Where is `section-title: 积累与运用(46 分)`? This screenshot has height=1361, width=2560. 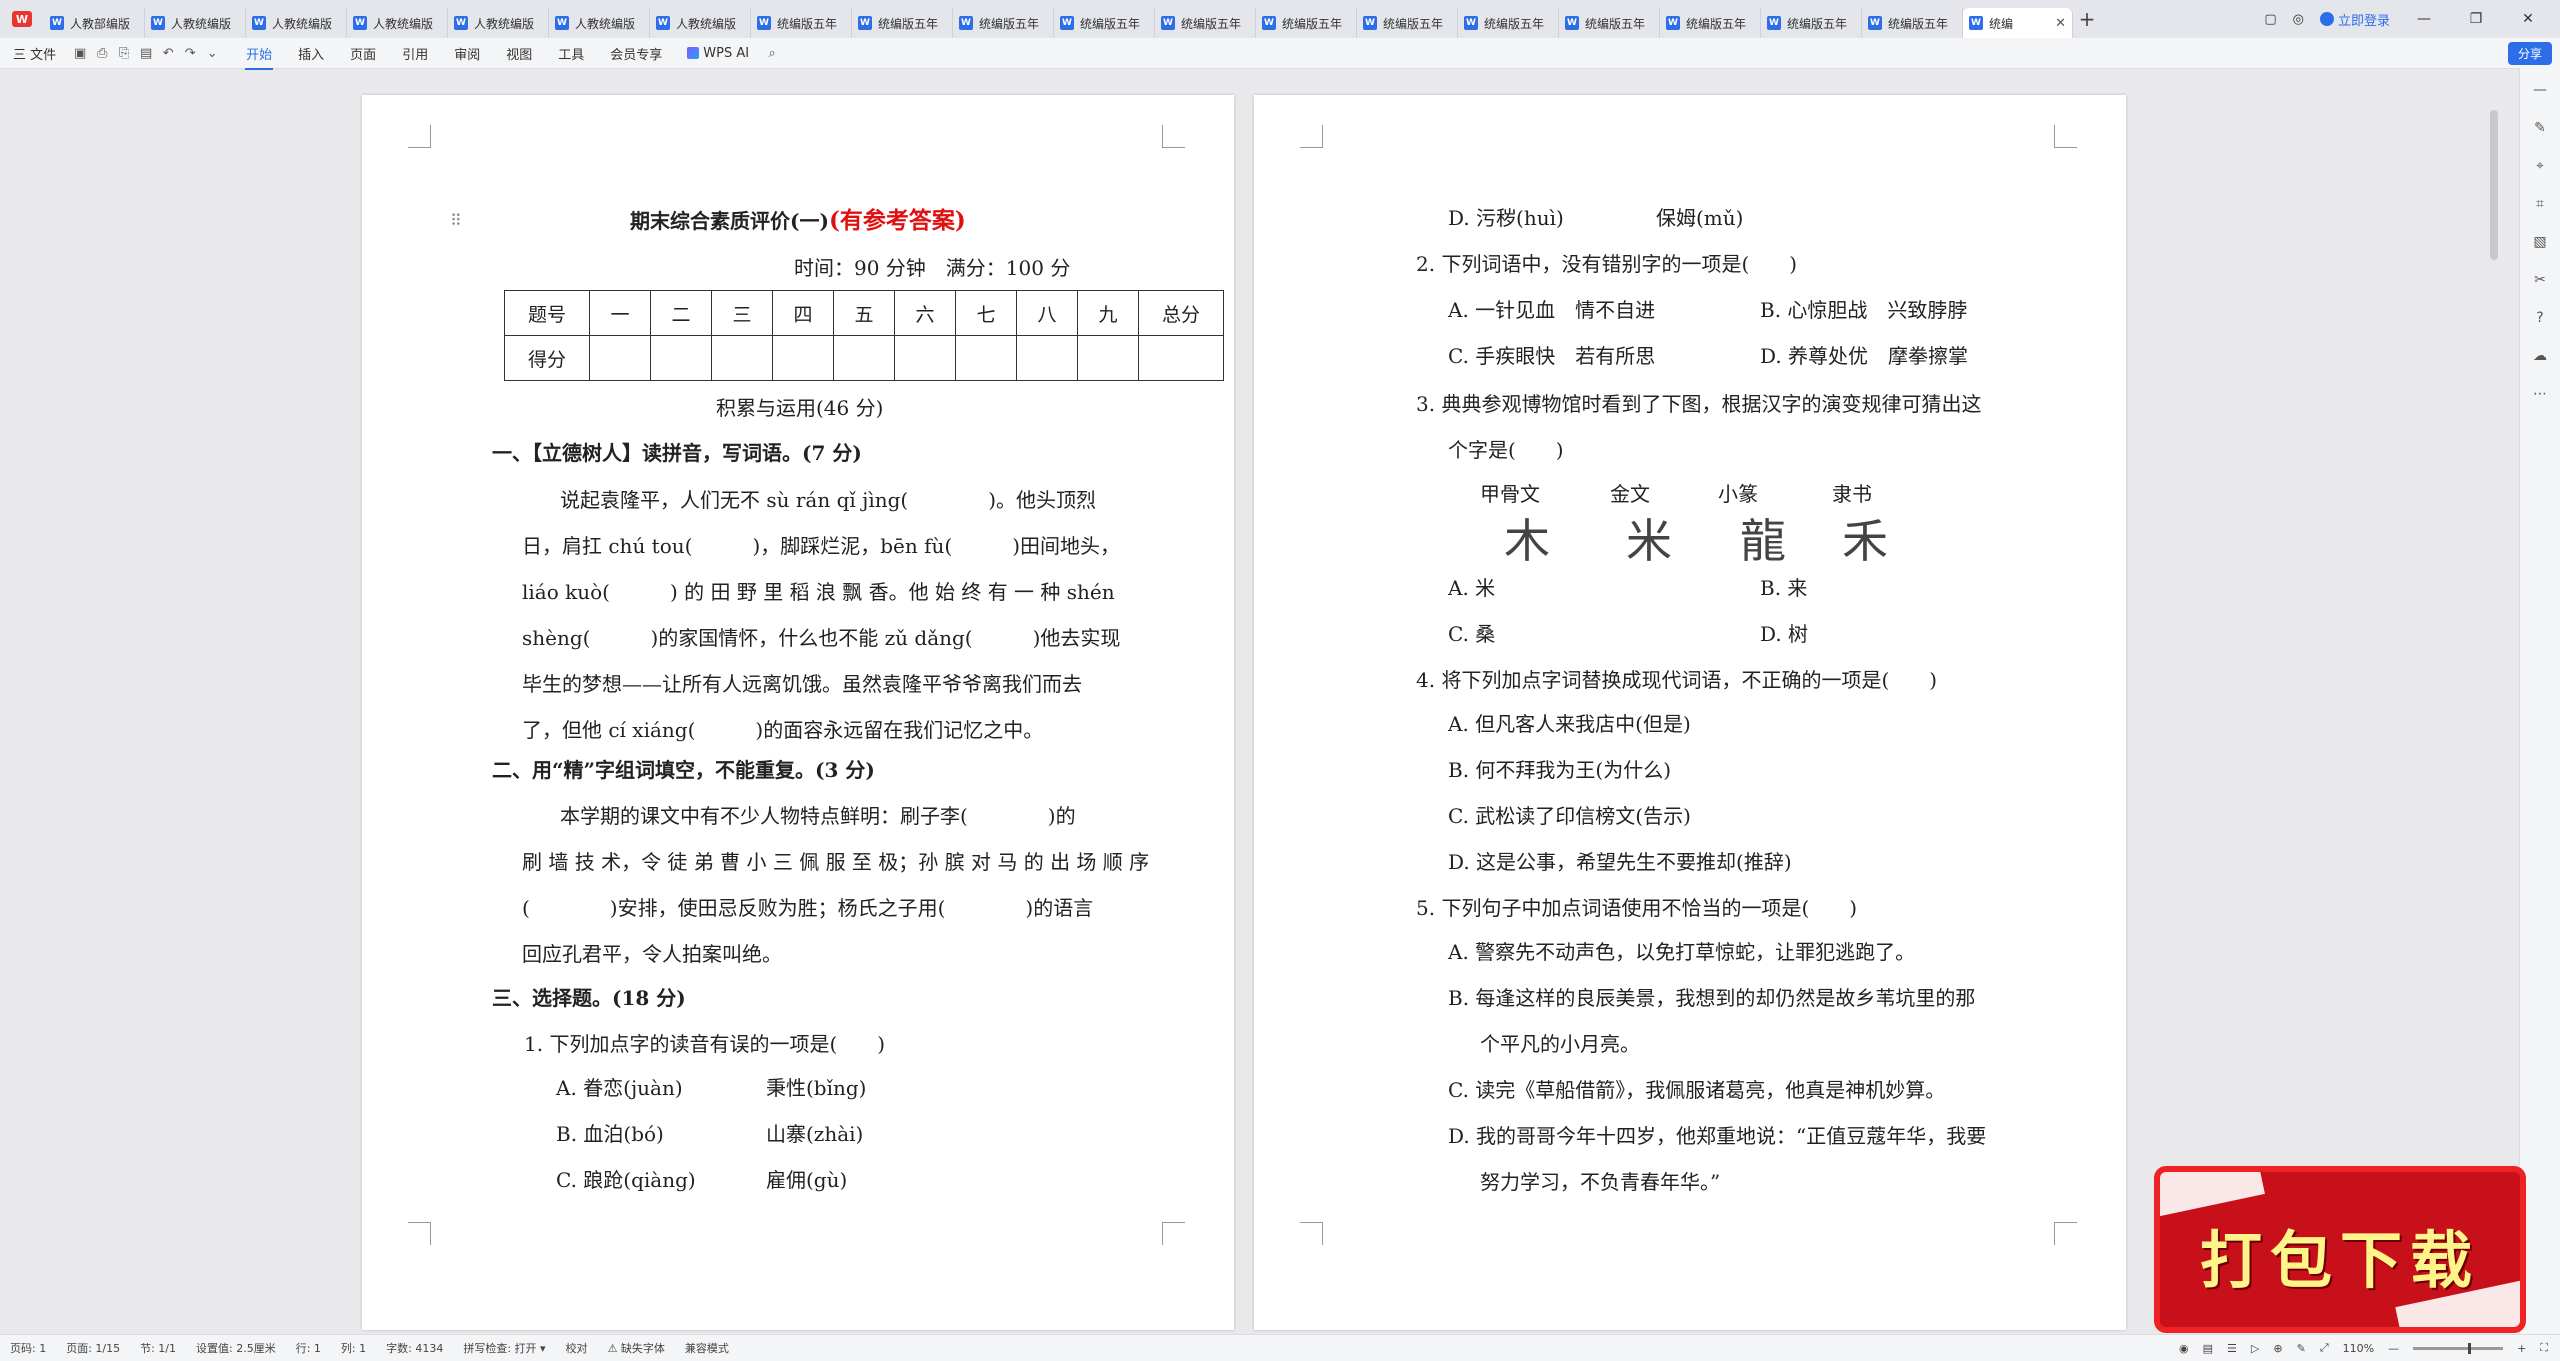 section-title: 积累与运用(46 分) is located at coordinates (800, 408).